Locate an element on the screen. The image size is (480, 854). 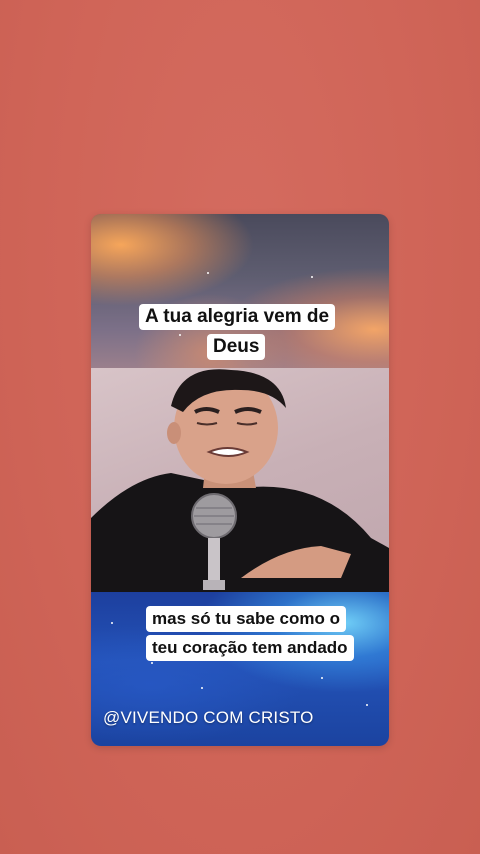
caption-top-line-2-text: Deus is located at coordinates (236, 346).